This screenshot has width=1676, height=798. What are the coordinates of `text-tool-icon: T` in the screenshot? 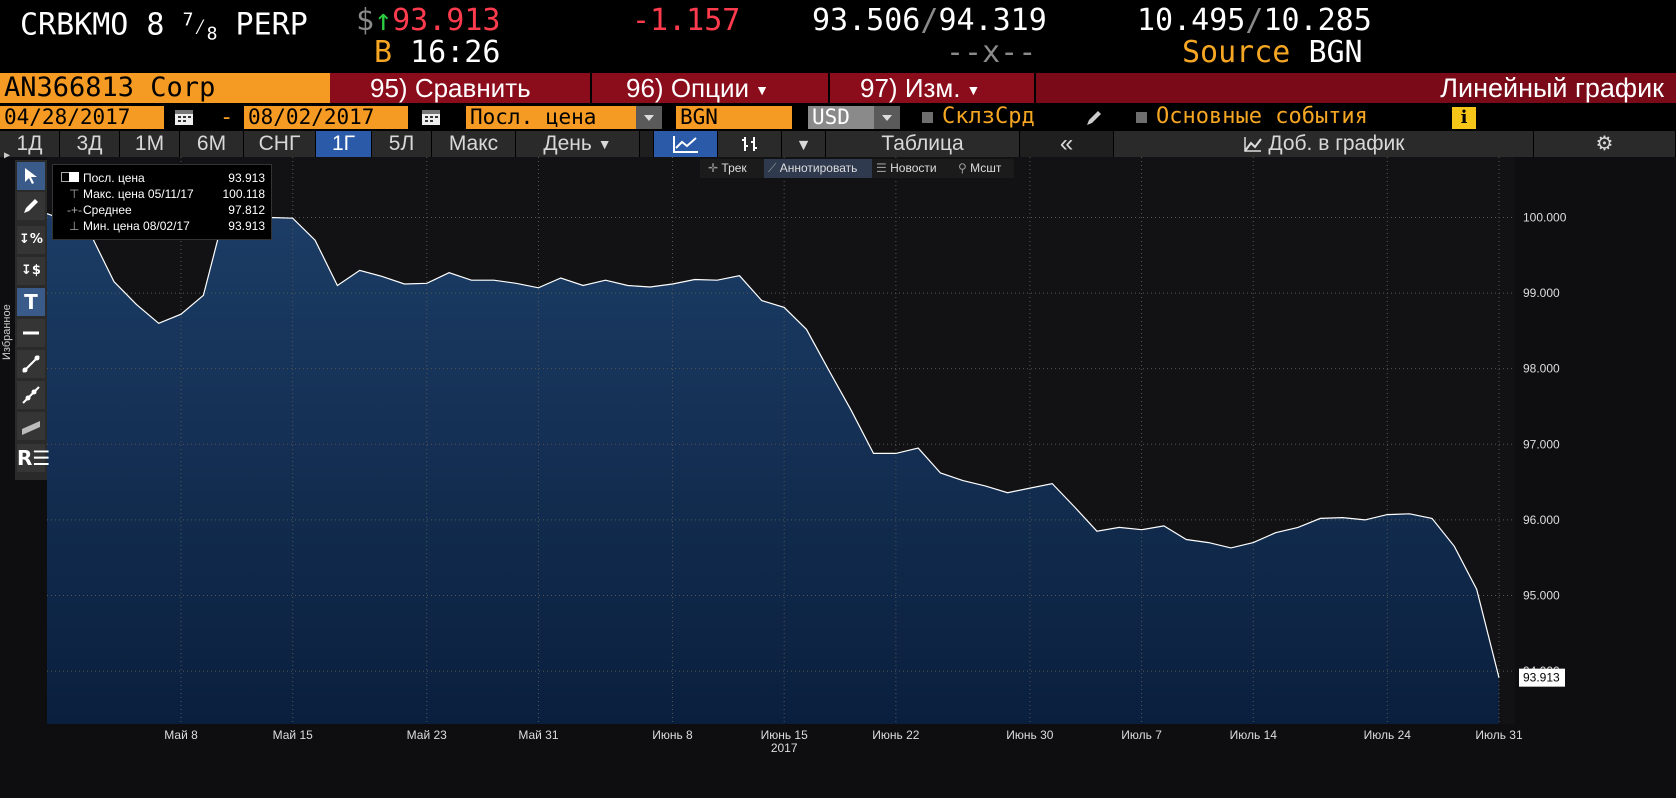 It's located at (31, 302).